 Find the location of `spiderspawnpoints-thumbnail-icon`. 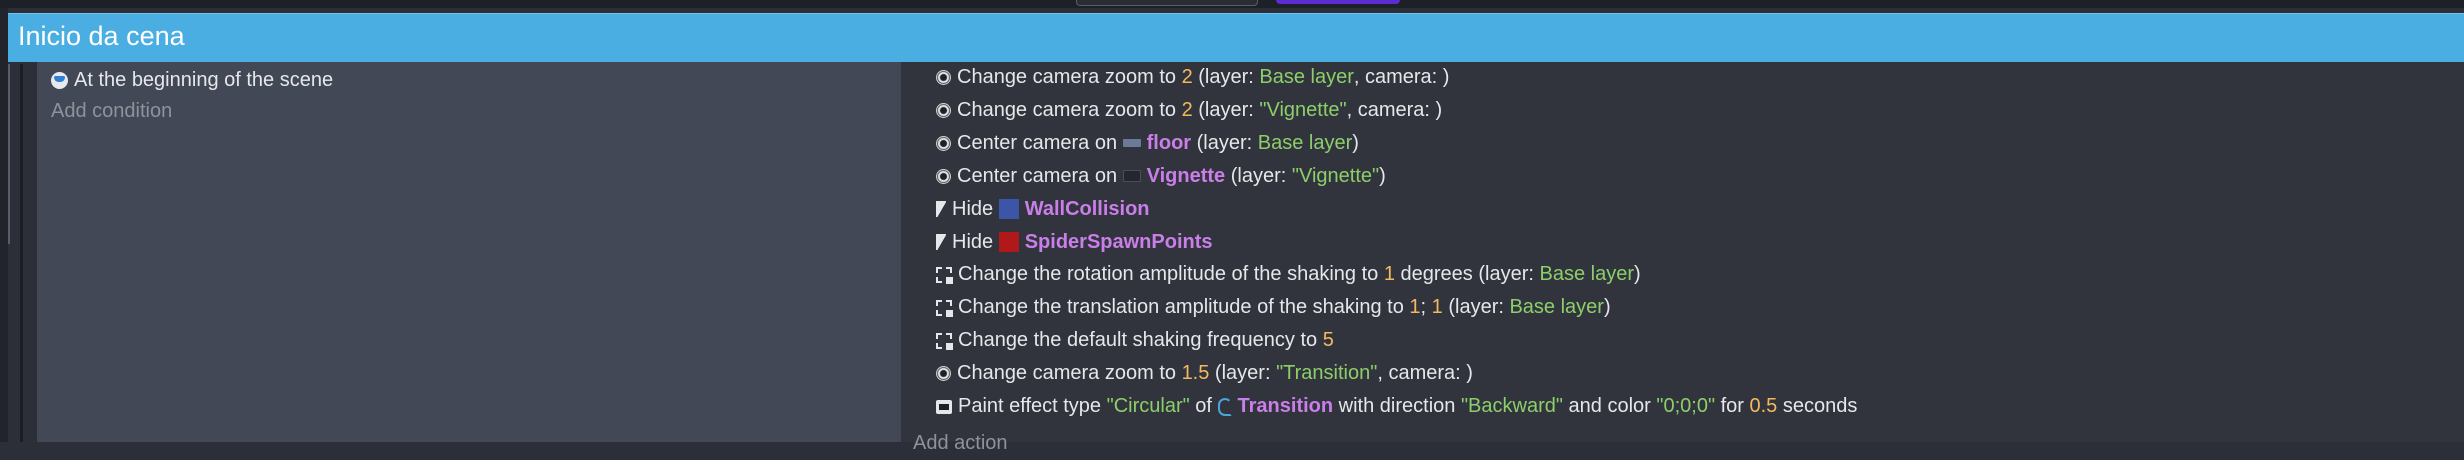

spiderspawnpoints-thumbnail-icon is located at coordinates (1008, 242).